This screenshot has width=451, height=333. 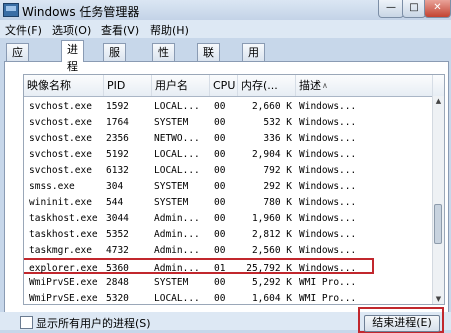 I want to click on column-description: 描述 ∧, so click(x=364, y=85).